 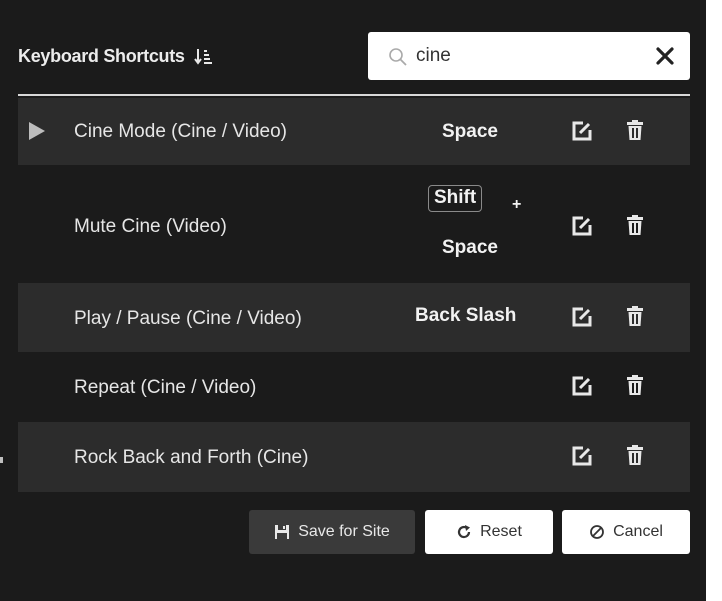 I want to click on panel-header: Keyboard Shortcuts, so click(x=354, y=57).